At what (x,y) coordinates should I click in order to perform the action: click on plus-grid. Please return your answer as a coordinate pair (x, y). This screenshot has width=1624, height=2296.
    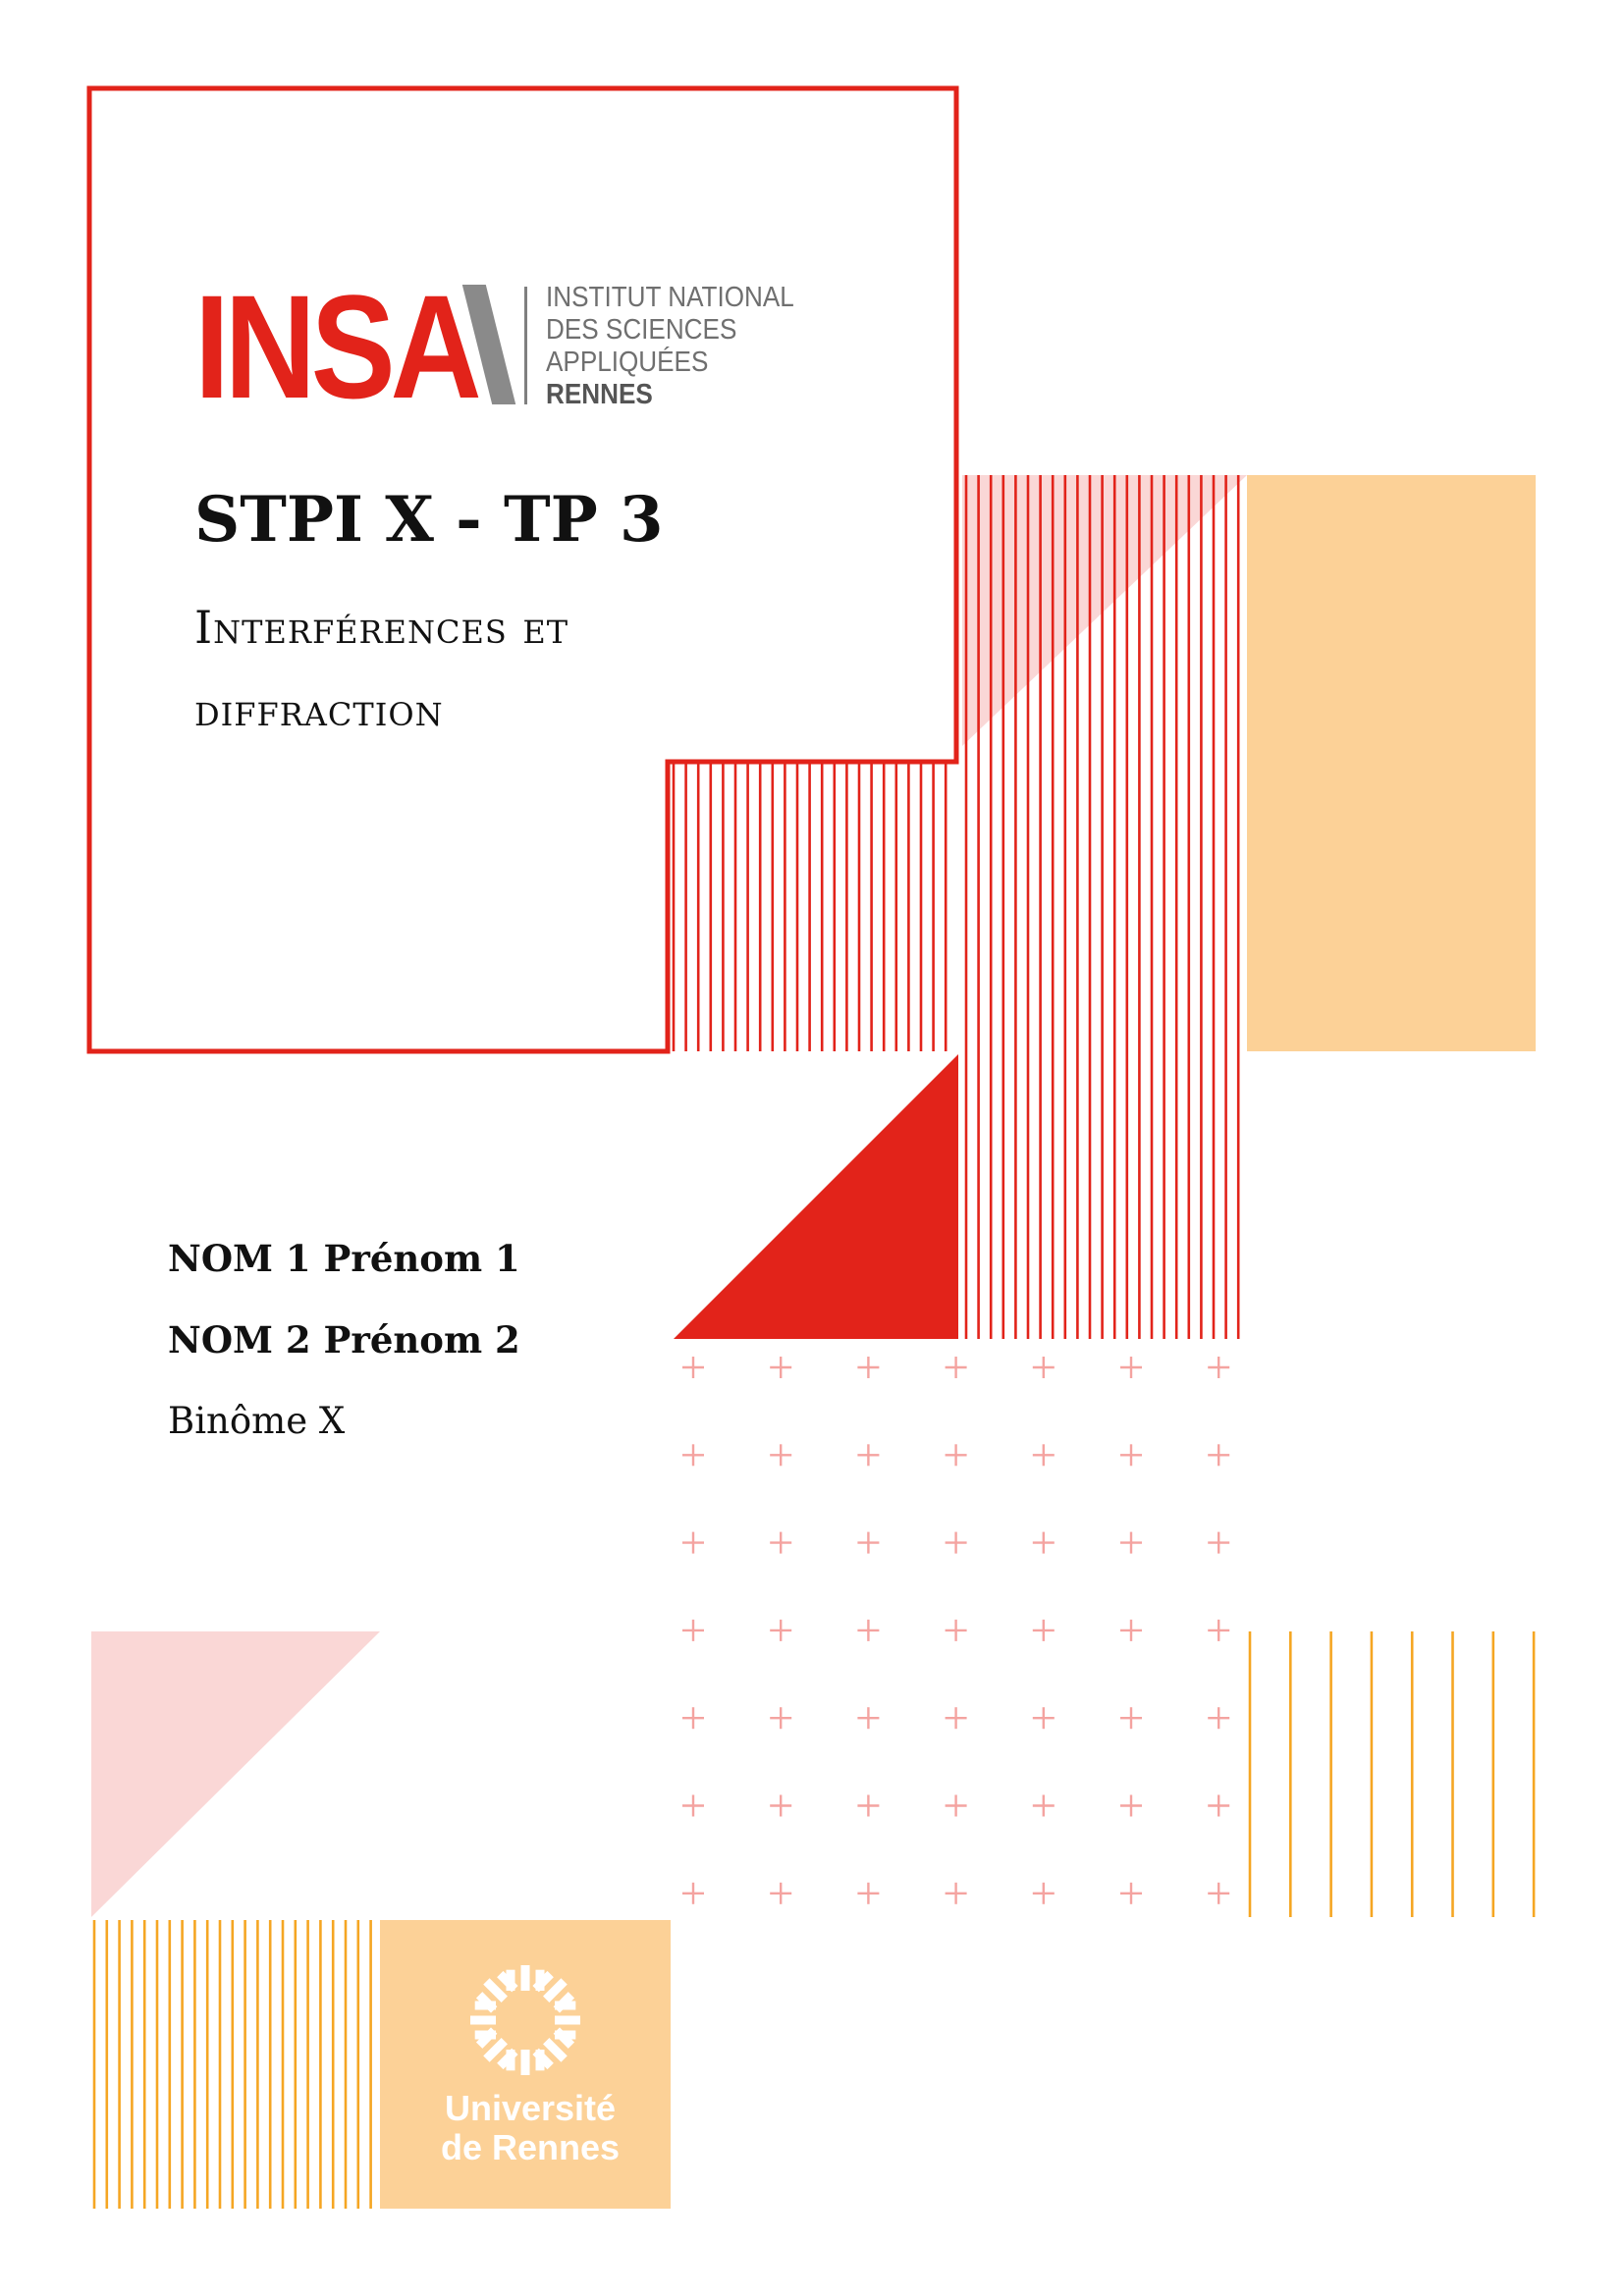
    Looking at the image, I should click on (956, 1630).